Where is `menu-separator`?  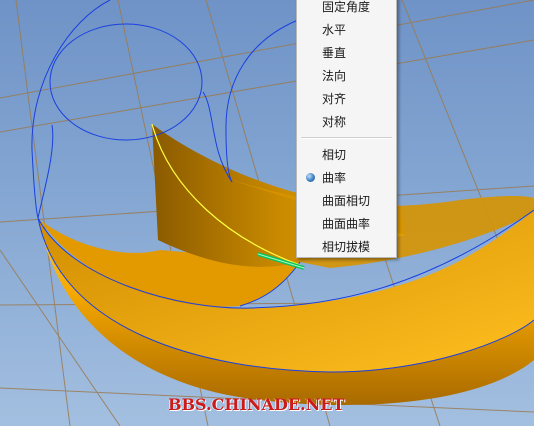 menu-separator is located at coordinates (346, 138).